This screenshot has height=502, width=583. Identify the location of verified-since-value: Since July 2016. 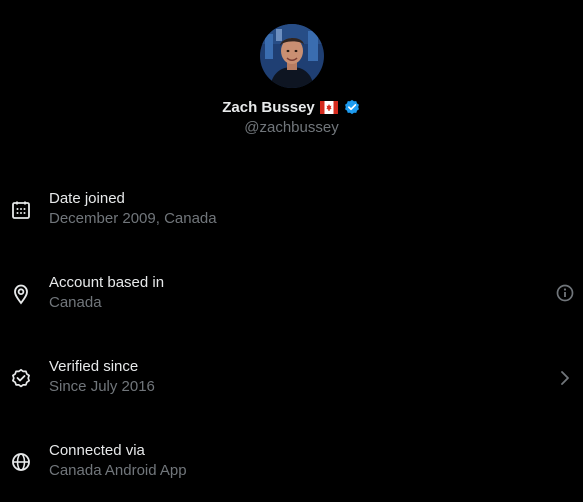
(102, 386).